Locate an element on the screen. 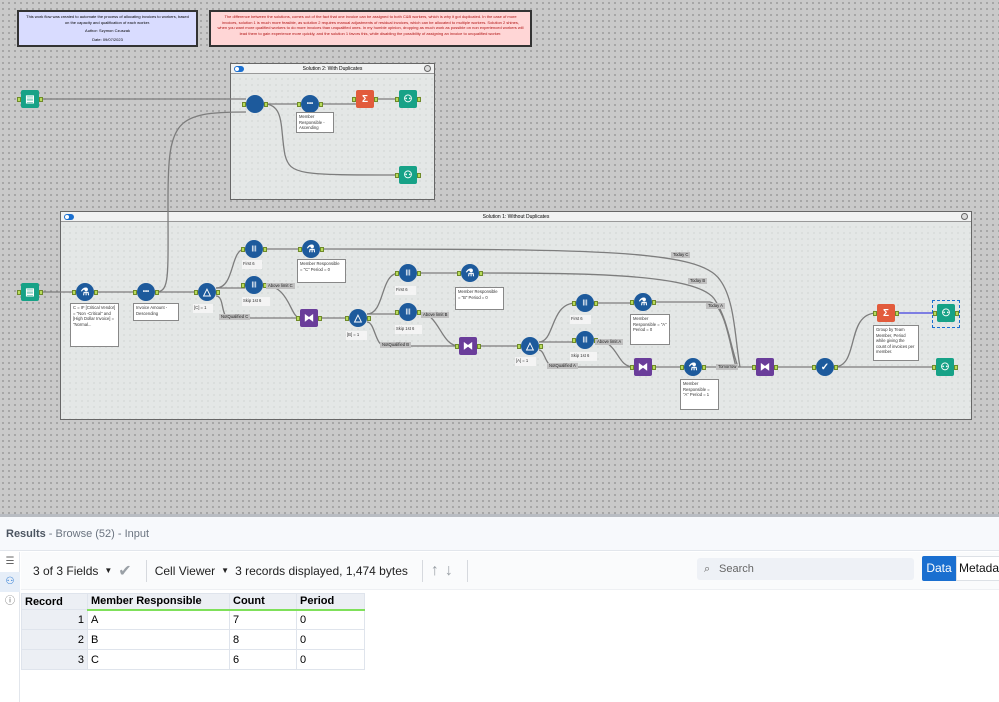  cell-viewer-dropdown: Cell Viewer is located at coordinates (185, 571).